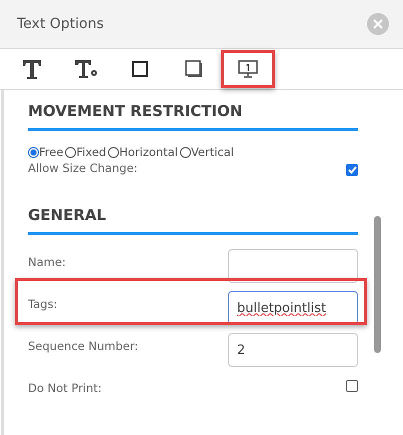  Describe the element at coordinates (47, 261) in the screenshot. I see `field-label: Name:` at that location.